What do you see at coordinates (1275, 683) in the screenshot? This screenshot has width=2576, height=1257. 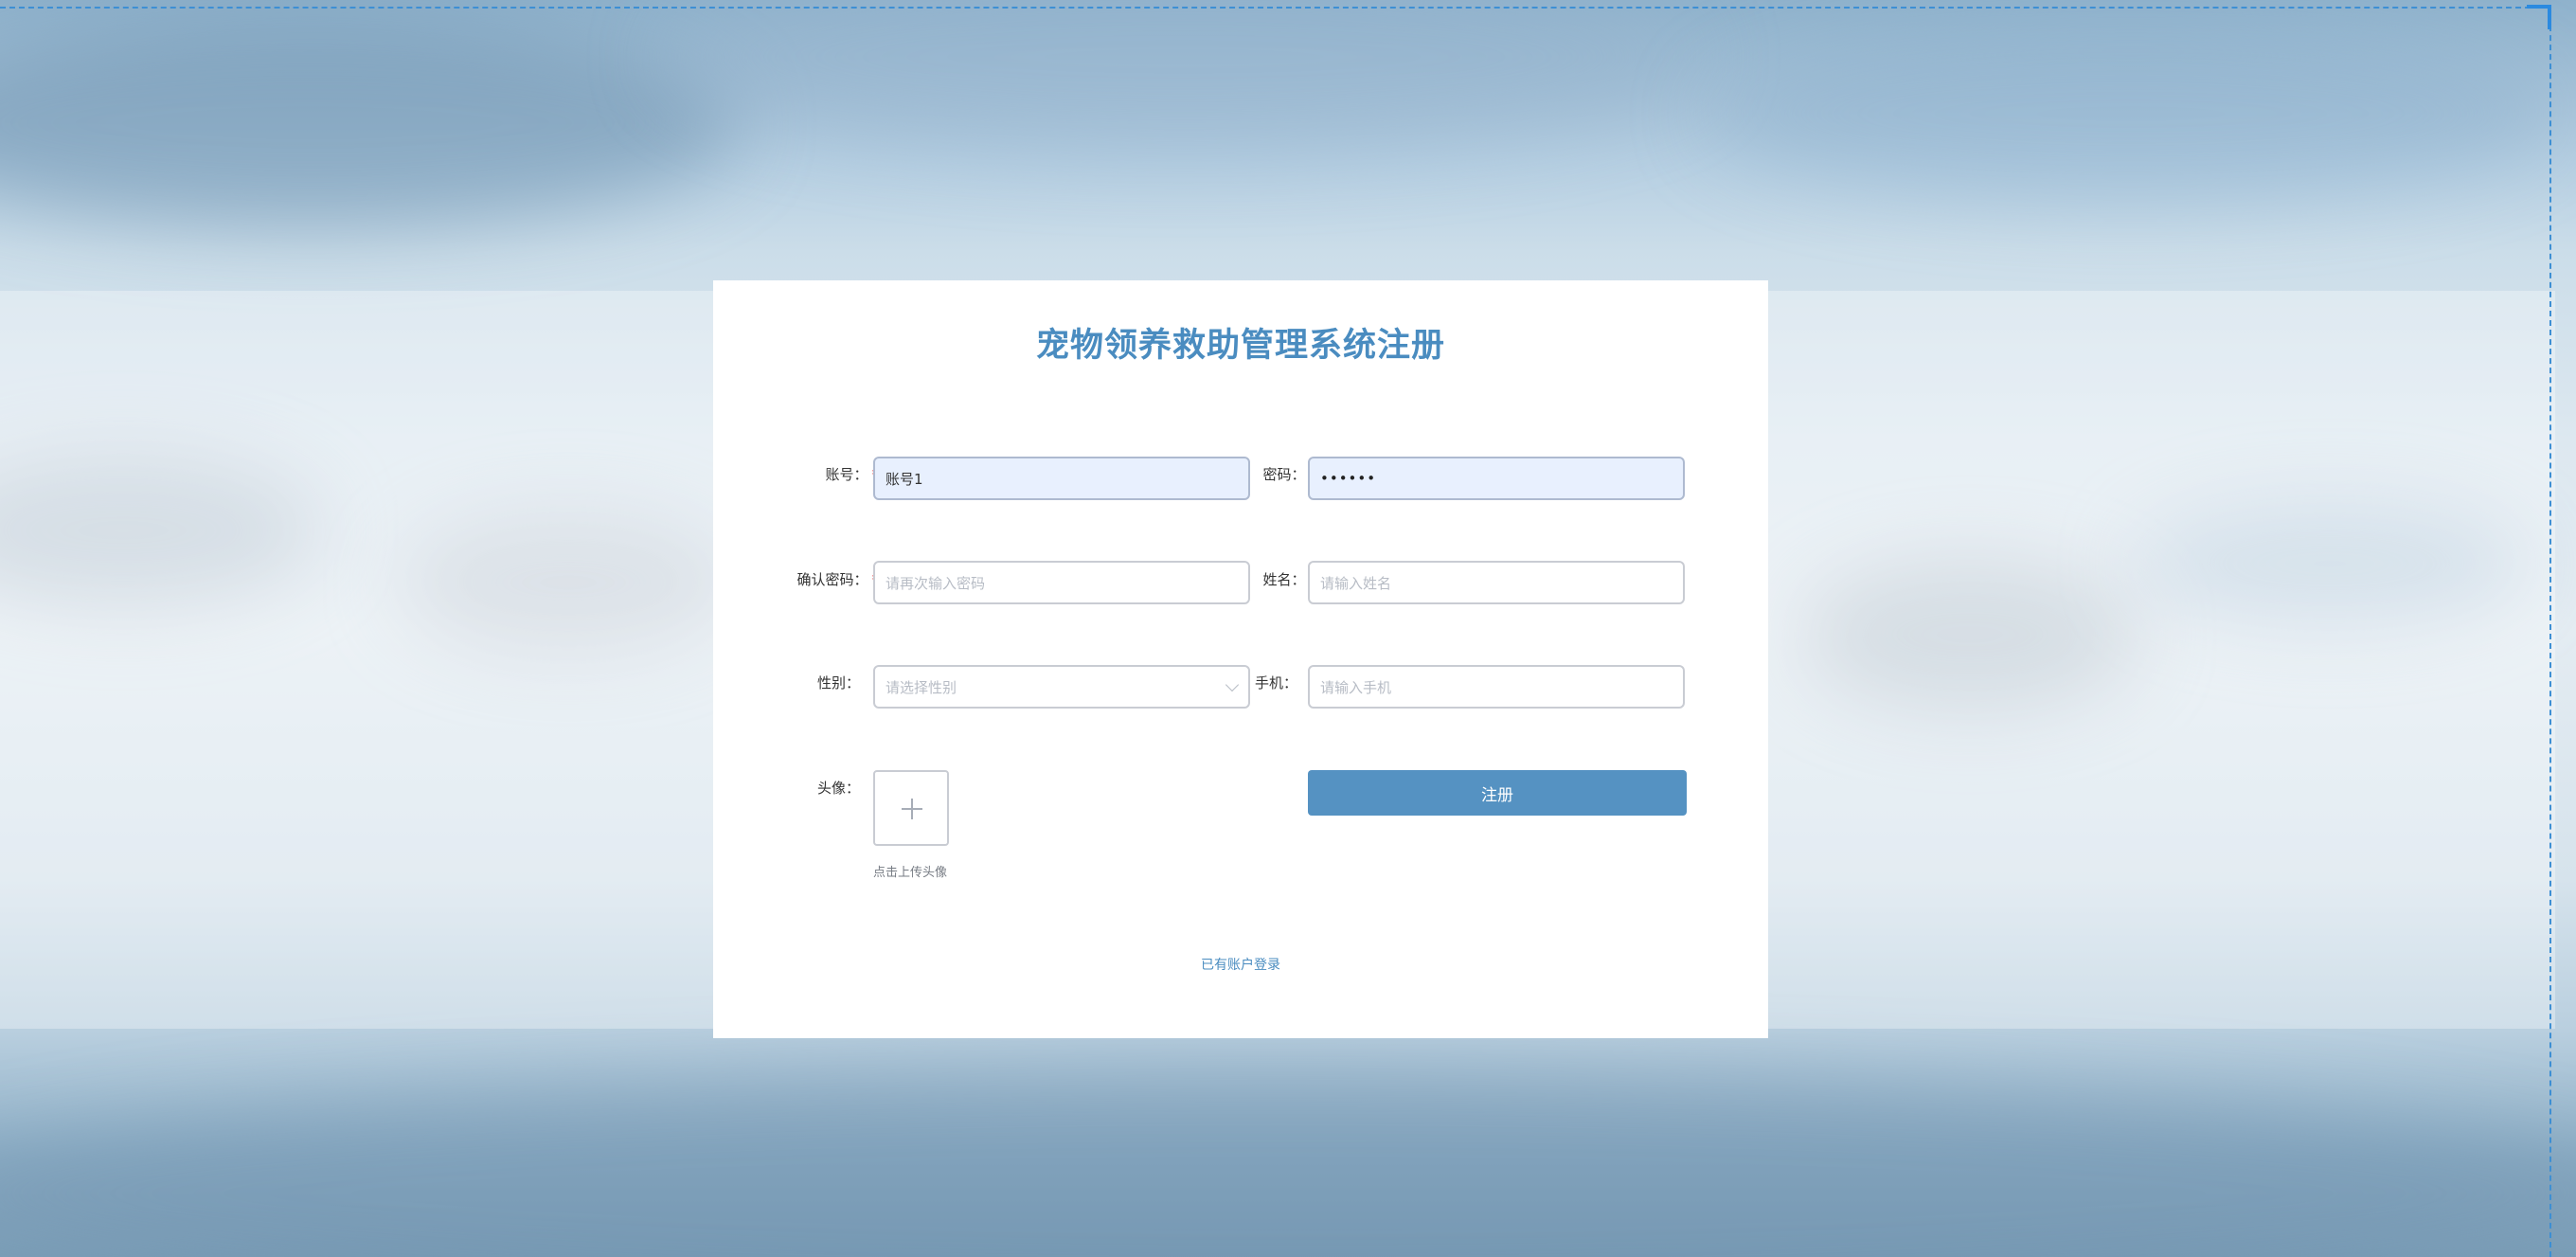 I see `phone-label-text: 手机：` at bounding box center [1275, 683].